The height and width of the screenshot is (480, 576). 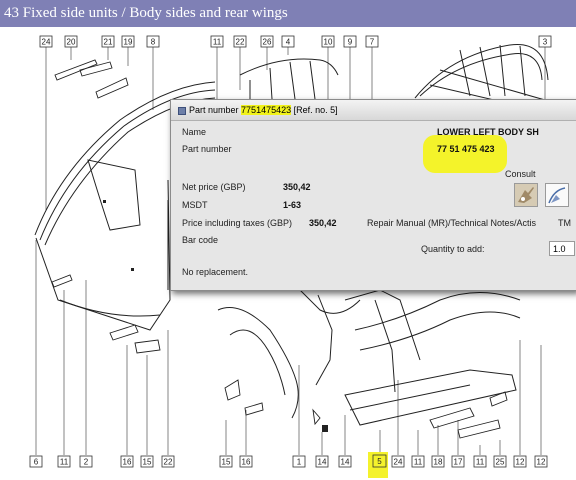 I want to click on quantity-label: Quantity to add:, so click(x=453, y=249).